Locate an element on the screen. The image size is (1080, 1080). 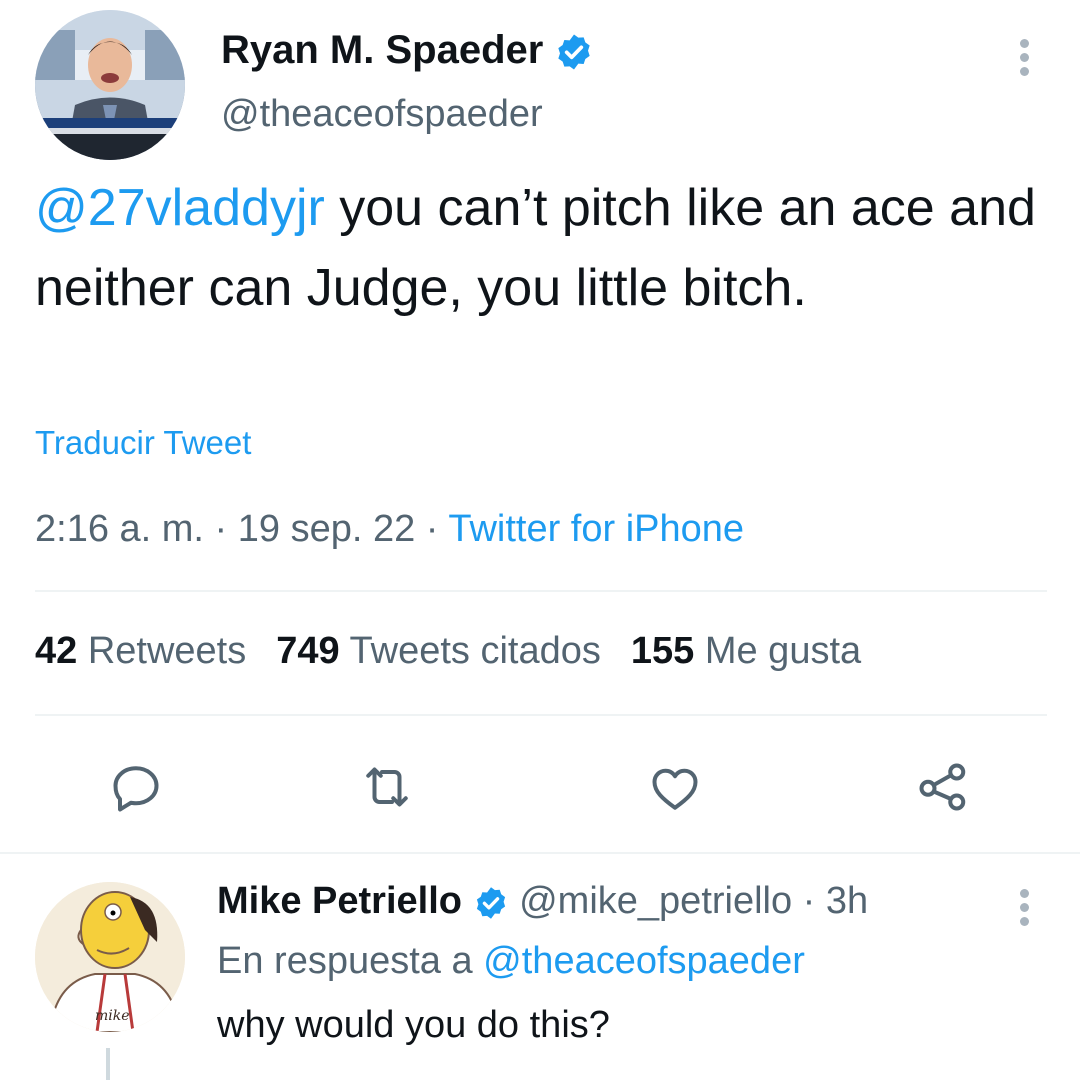
reply-button is located at coordinates (136, 787).